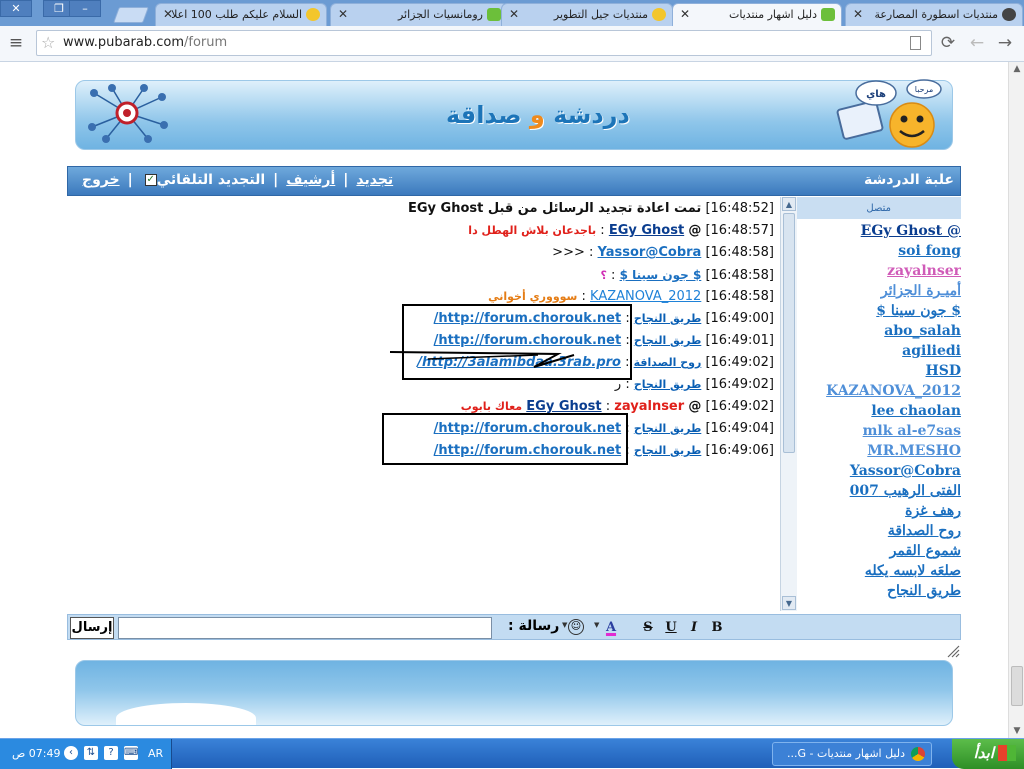 The width and height of the screenshot is (1024, 769). Describe the element at coordinates (879, 391) in the screenshot. I see `online-user-link: KAZANOVA_2012` at that location.